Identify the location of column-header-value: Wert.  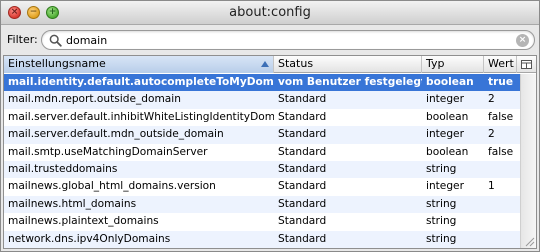
(500, 64).